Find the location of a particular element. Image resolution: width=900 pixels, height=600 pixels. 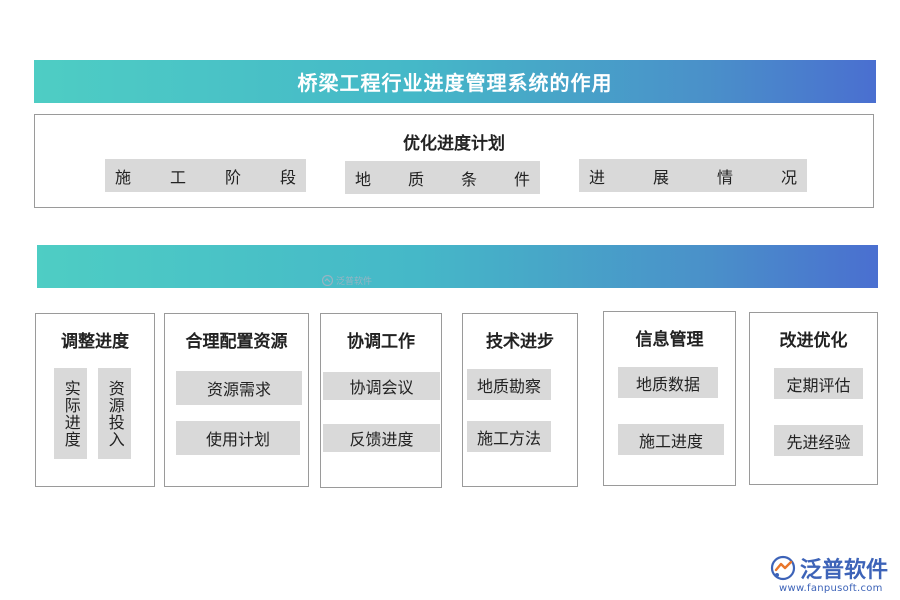

card-information-management: 信息管理 地质数据 施工进度 is located at coordinates (669, 398).